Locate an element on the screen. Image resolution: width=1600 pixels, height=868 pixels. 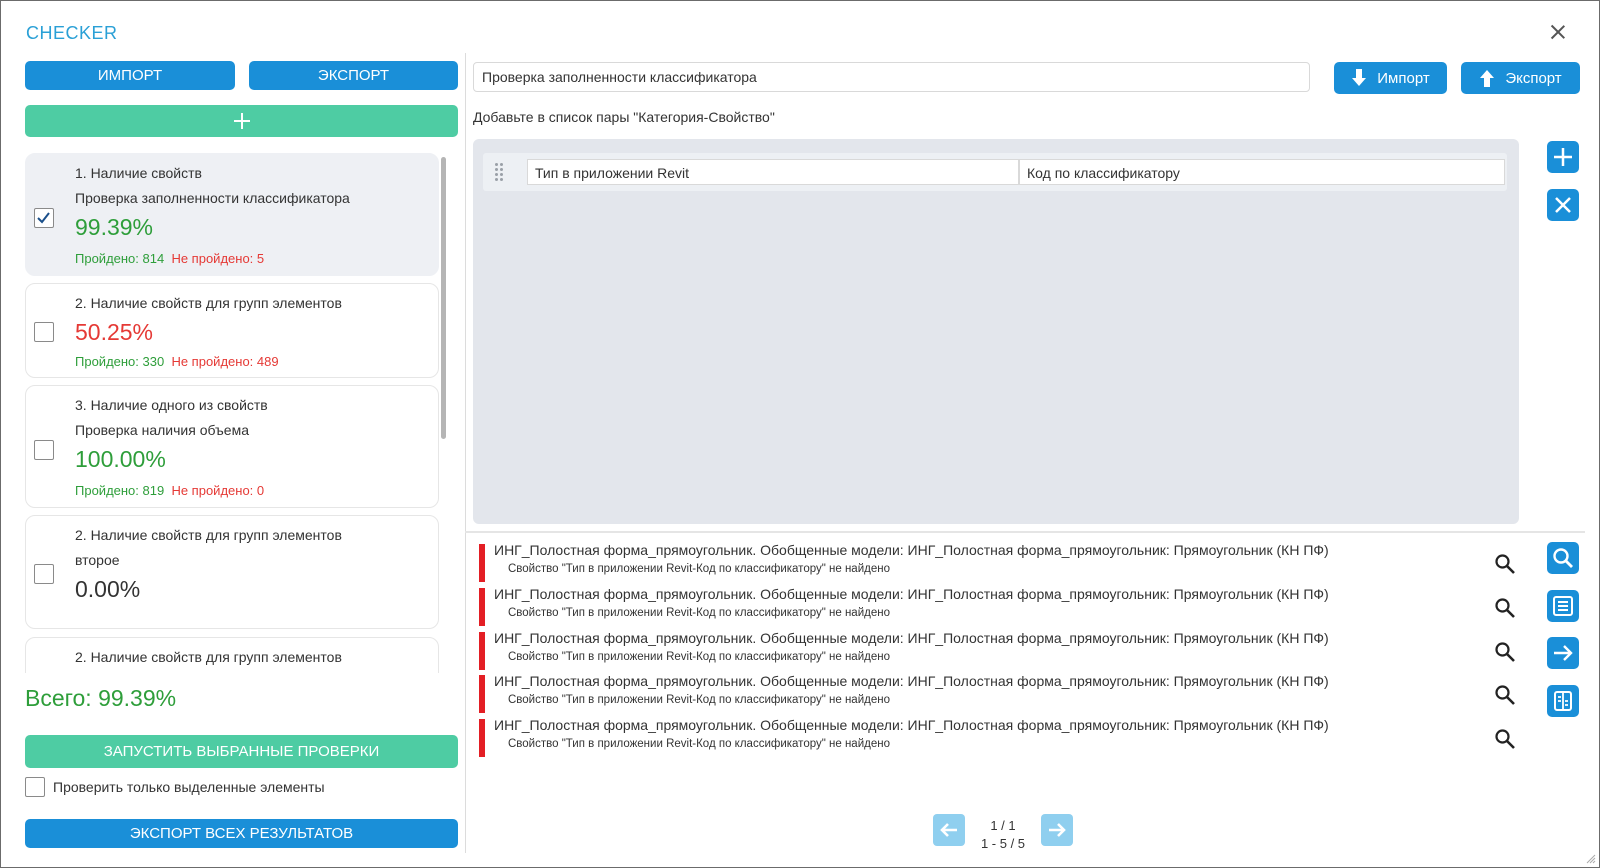
prev-page-button is located at coordinates (949, 830).